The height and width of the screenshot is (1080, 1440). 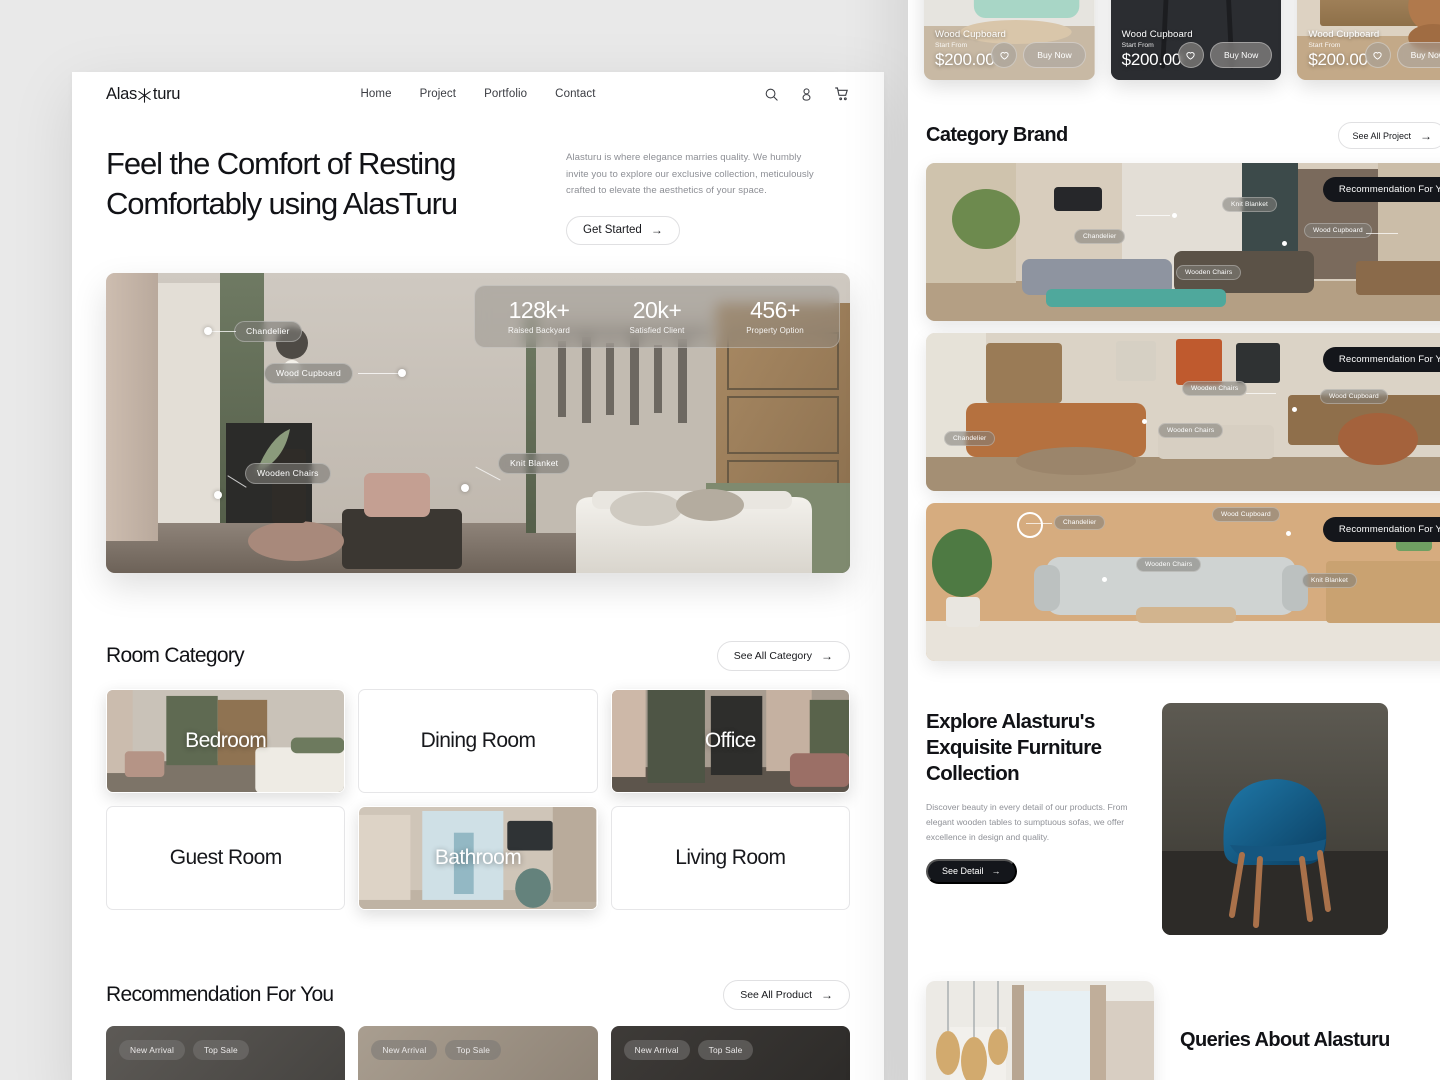 What do you see at coordinates (478, 994) in the screenshot?
I see `recommendation-header: Recommendation For You See All Product →` at bounding box center [478, 994].